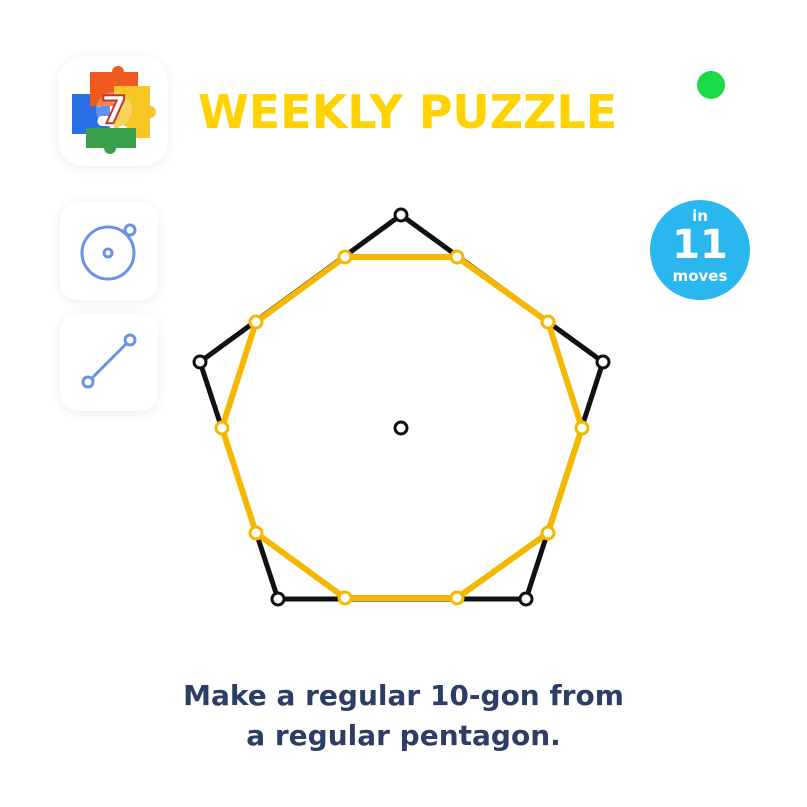  What do you see at coordinates (401, 428) in the screenshot?
I see `center-point` at bounding box center [401, 428].